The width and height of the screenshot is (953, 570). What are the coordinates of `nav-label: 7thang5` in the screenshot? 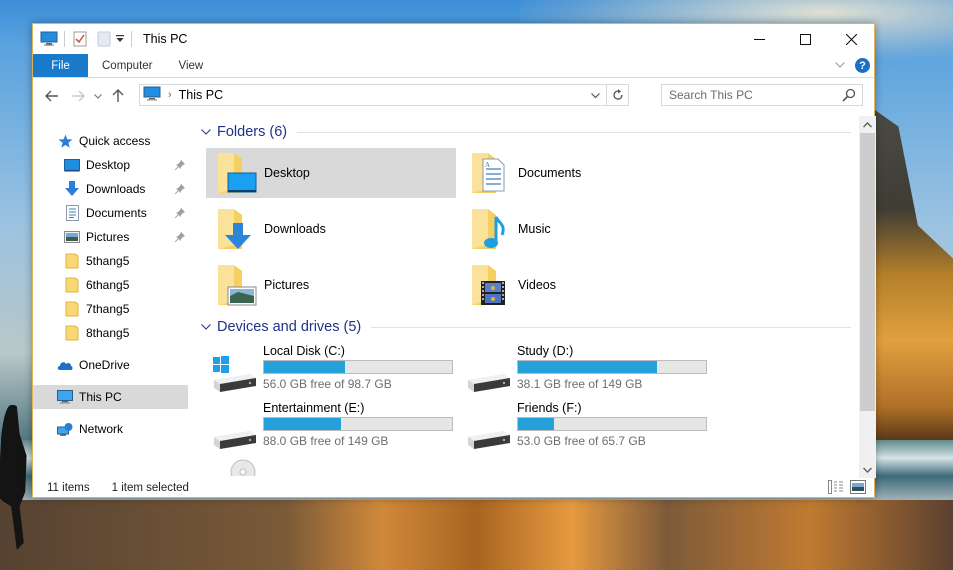 It's located at (108, 309).